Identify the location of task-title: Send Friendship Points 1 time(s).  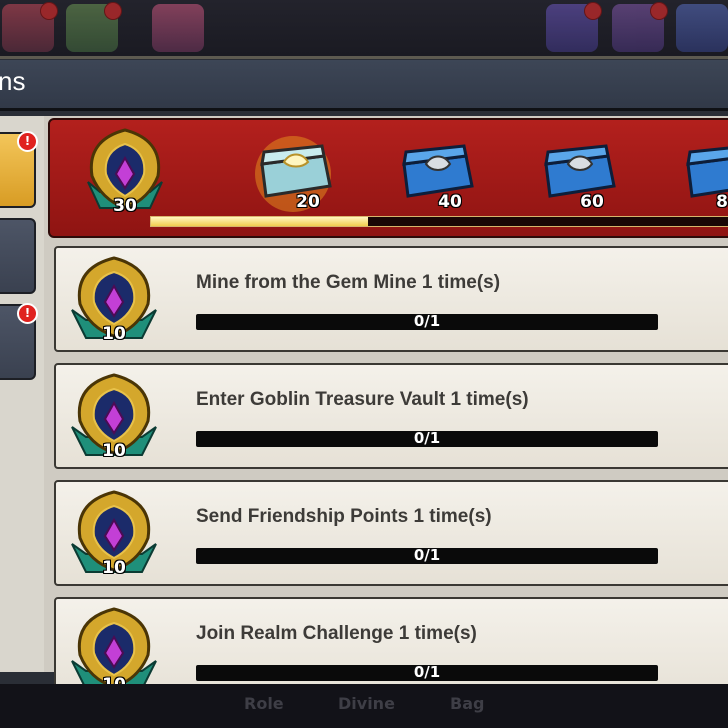
(344, 516).